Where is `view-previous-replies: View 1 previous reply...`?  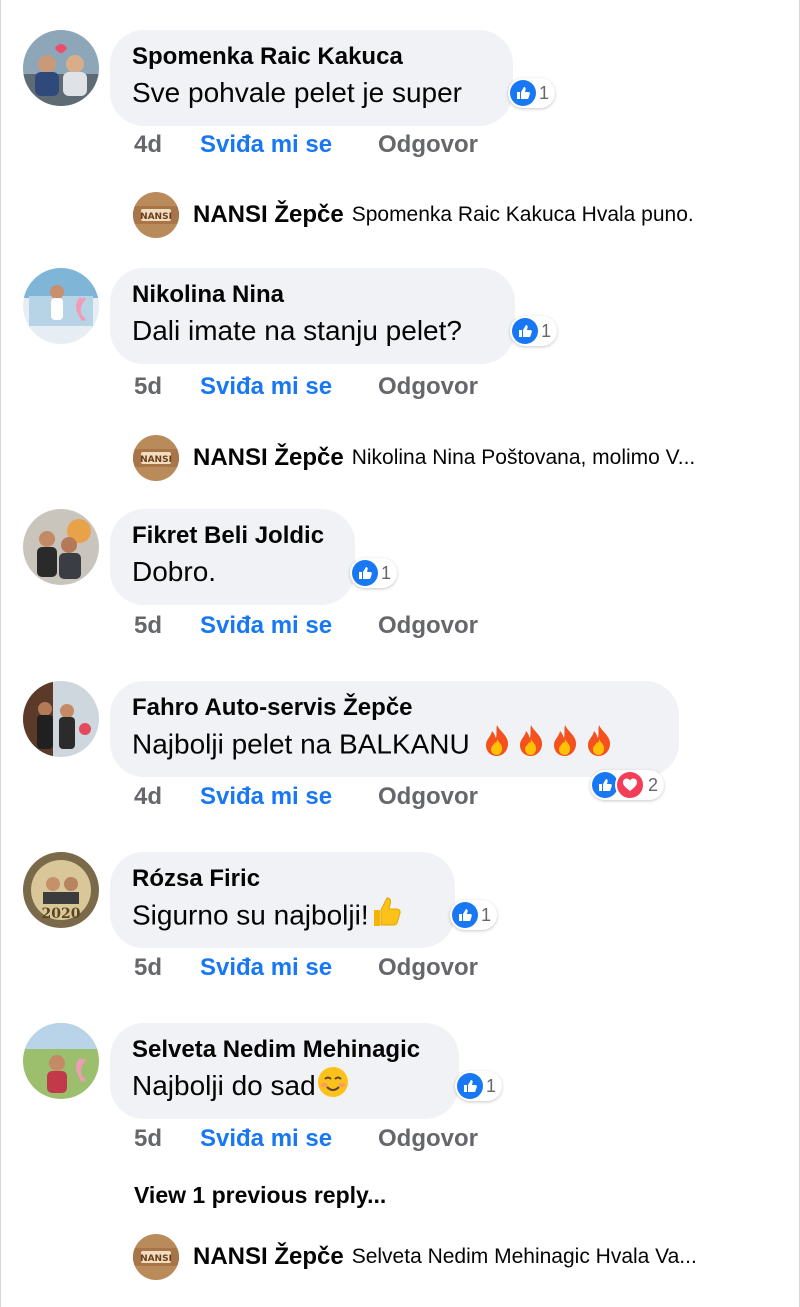 view-previous-replies: View 1 previous reply... is located at coordinates (260, 1195).